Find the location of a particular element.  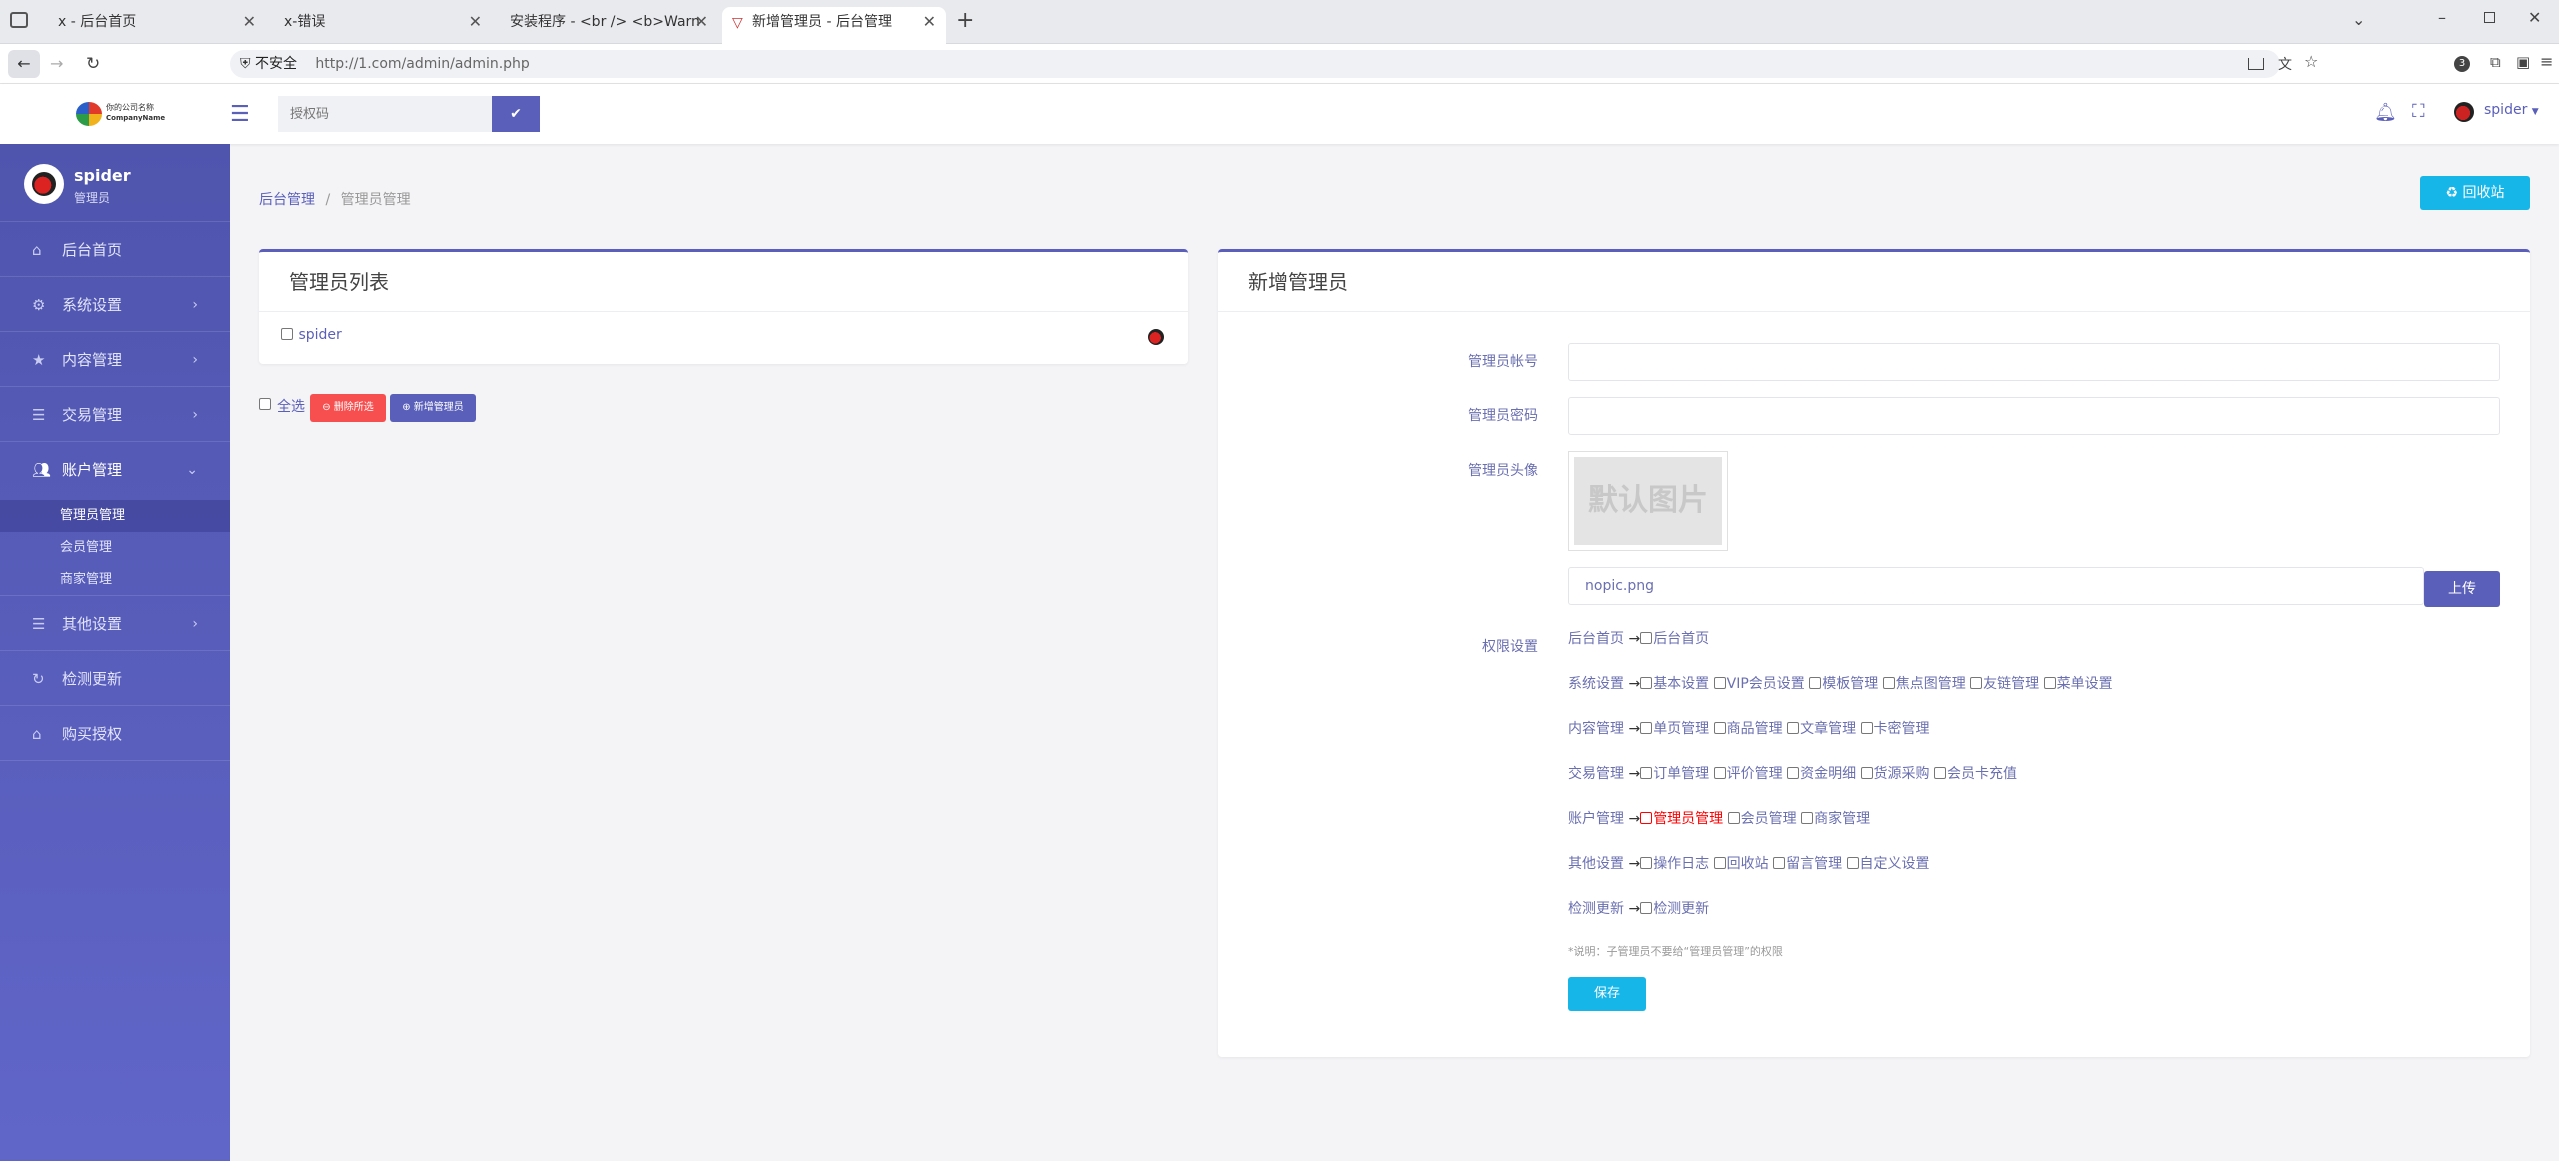

fullscreen-icon: ⛶ is located at coordinates (2418, 111).